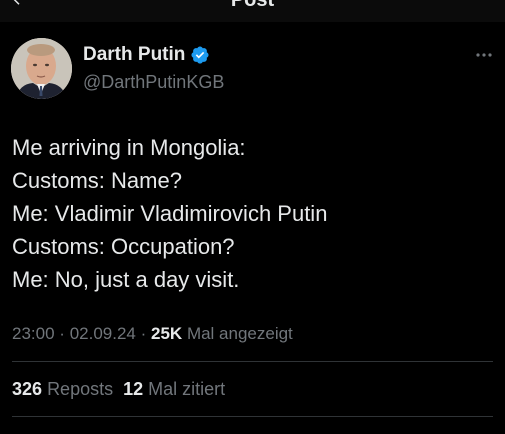  Describe the element at coordinates (129, 147) in the screenshot. I see `tweet-line: Me arriving in Mongolia:` at that location.